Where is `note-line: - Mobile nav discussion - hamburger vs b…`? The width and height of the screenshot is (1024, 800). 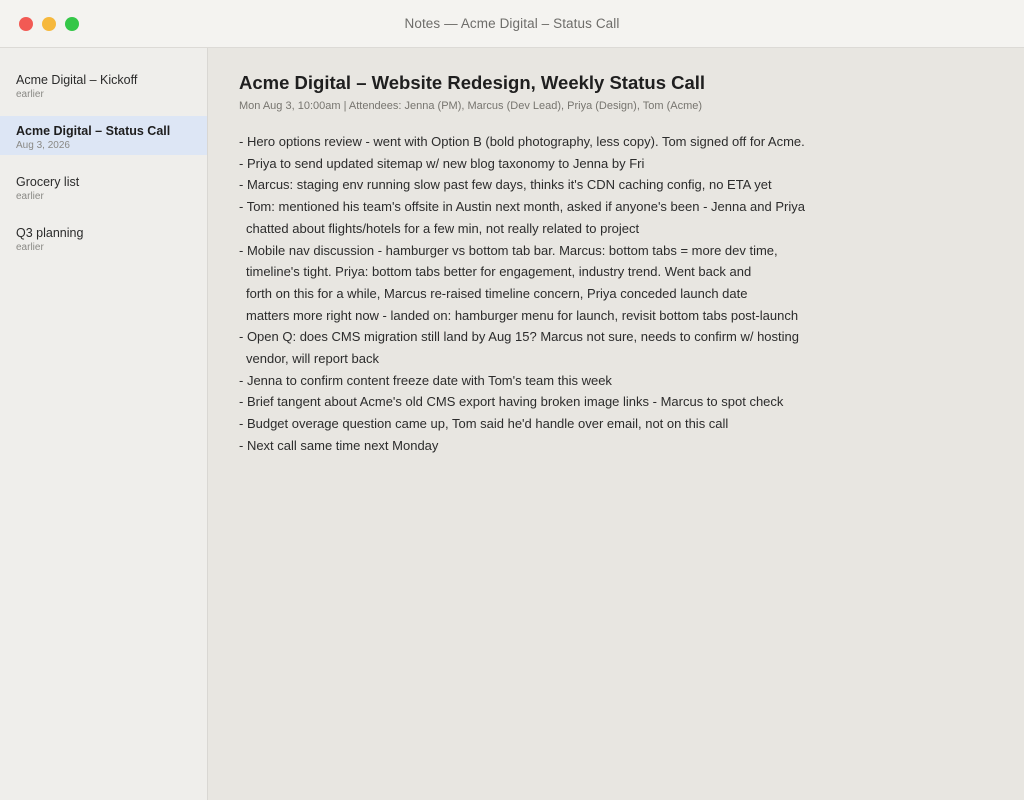
note-line: - Mobile nav discussion - hamburger vs b… is located at coordinates (508, 250).